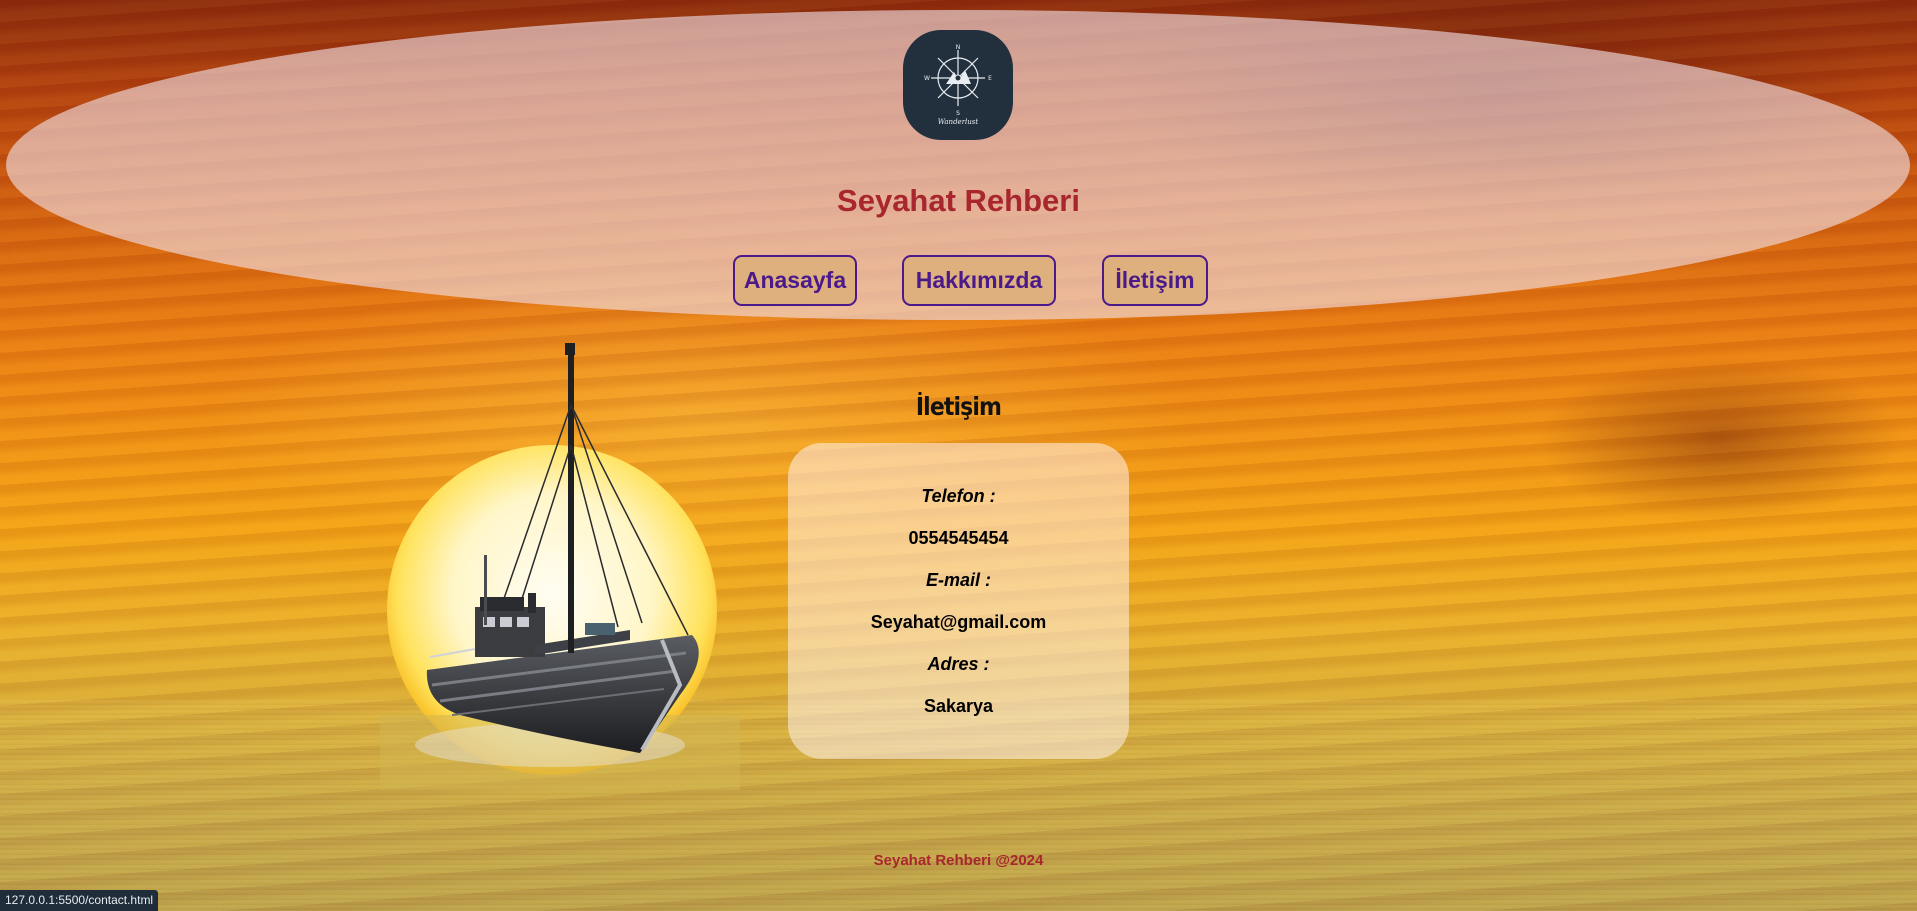  I want to click on address-label: Adres :, so click(958, 664).